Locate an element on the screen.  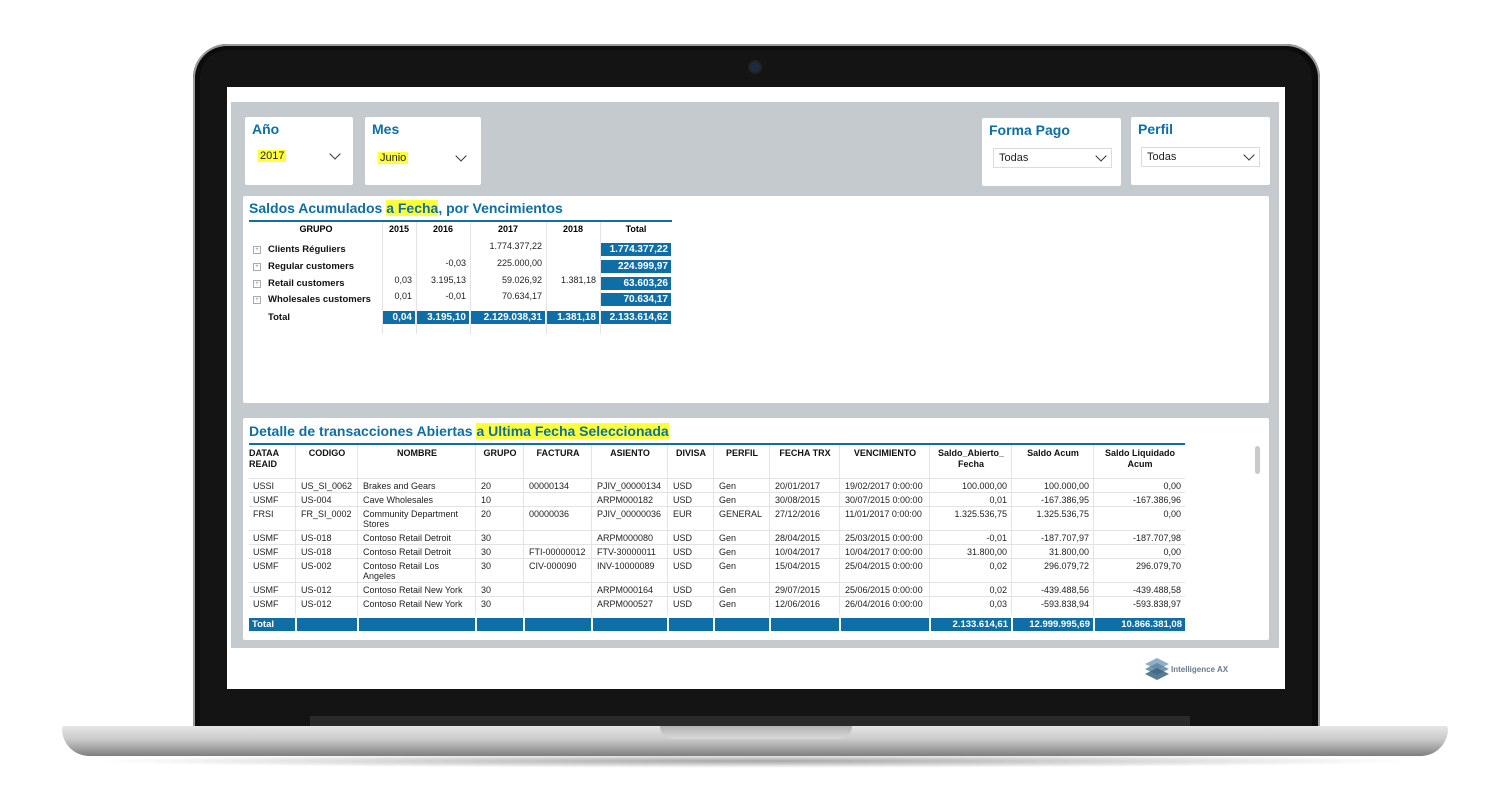
pivot-header-1: 2015 is located at coordinates (399, 229).